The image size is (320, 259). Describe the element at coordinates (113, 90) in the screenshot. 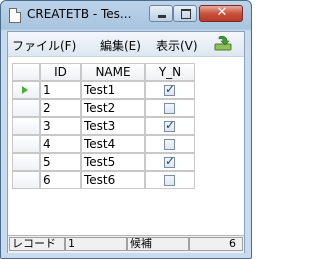

I see `cell-name: Test1` at that location.